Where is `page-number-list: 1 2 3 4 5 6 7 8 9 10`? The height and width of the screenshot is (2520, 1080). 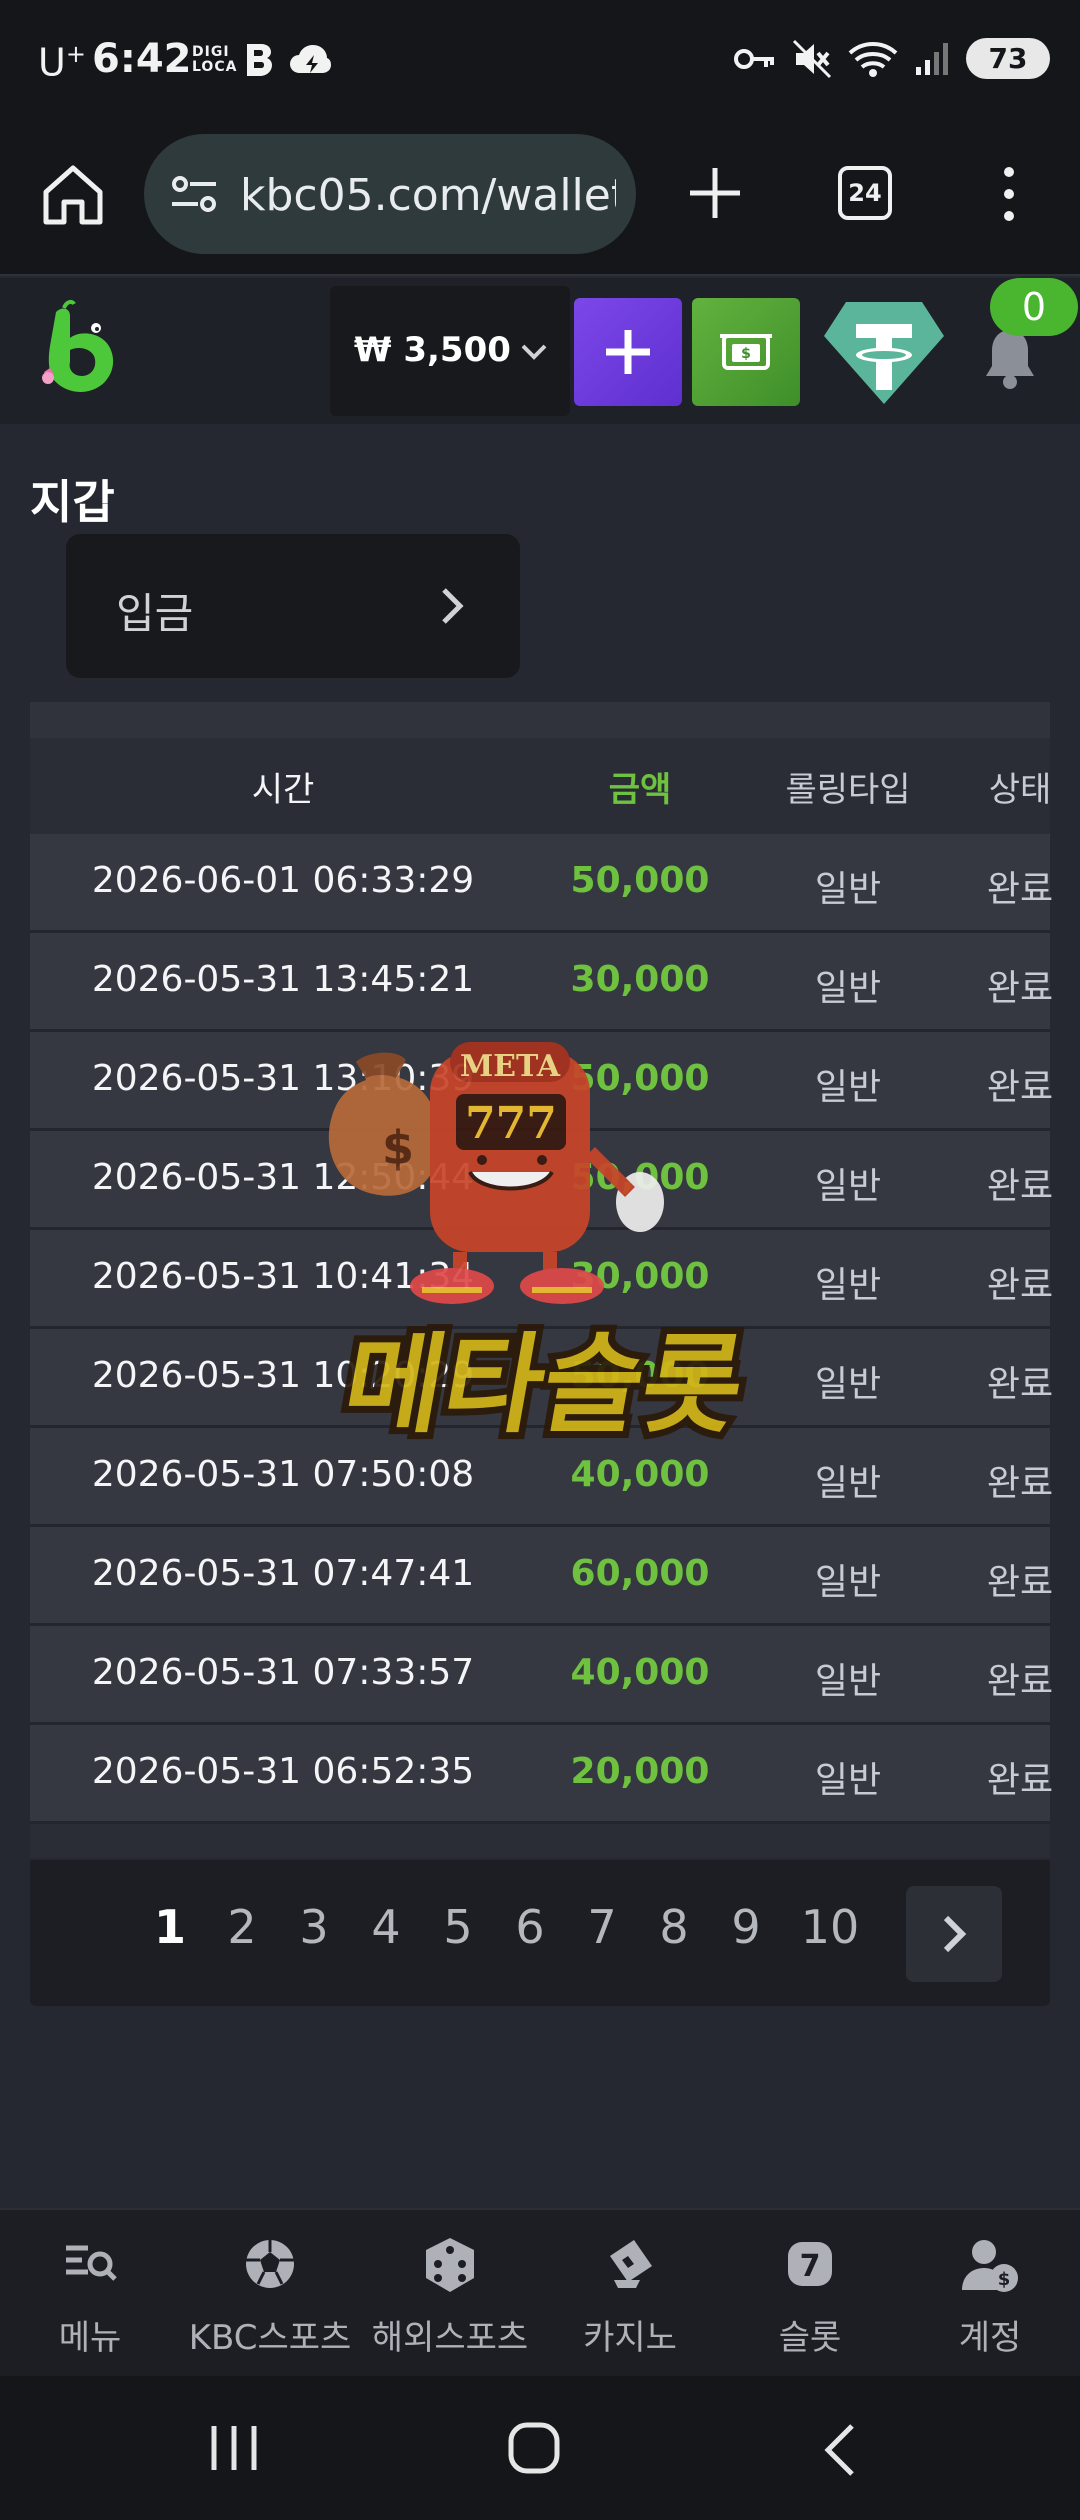 page-number-list: 1 2 3 4 5 6 7 8 9 10 is located at coordinates (506, 1927).